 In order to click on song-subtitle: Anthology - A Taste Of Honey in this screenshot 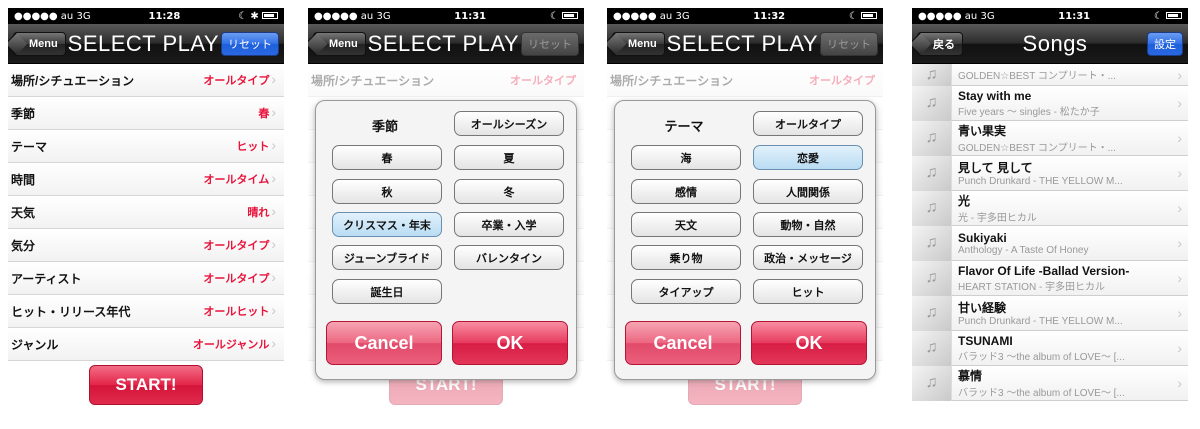, I will do `click(1023, 250)`.